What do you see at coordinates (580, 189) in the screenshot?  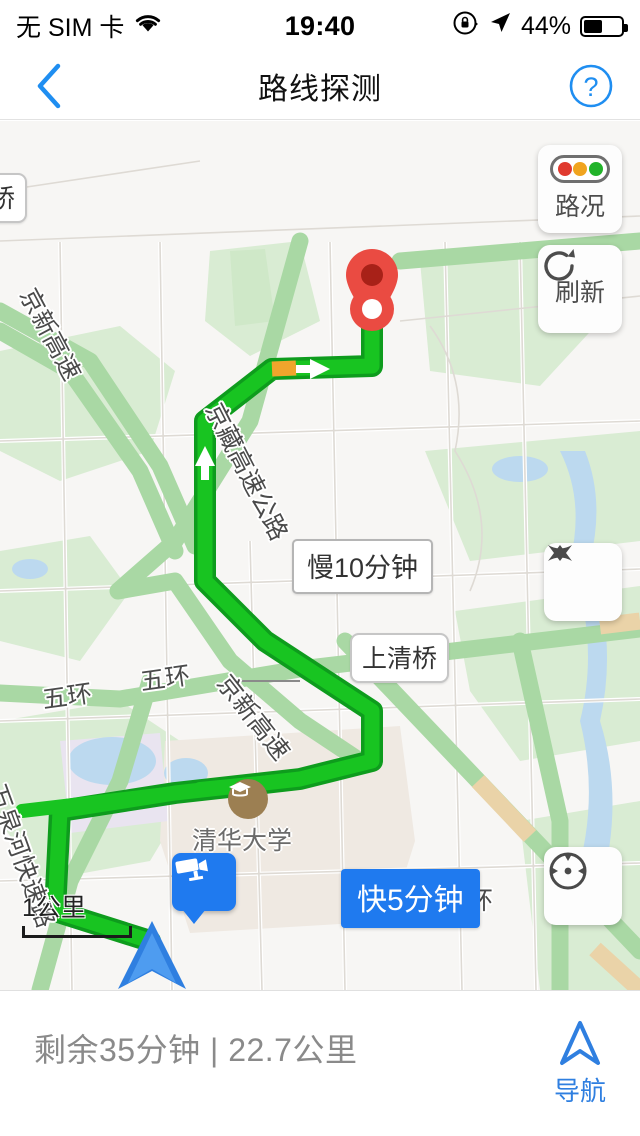 I see `traffic-button: 路况` at bounding box center [580, 189].